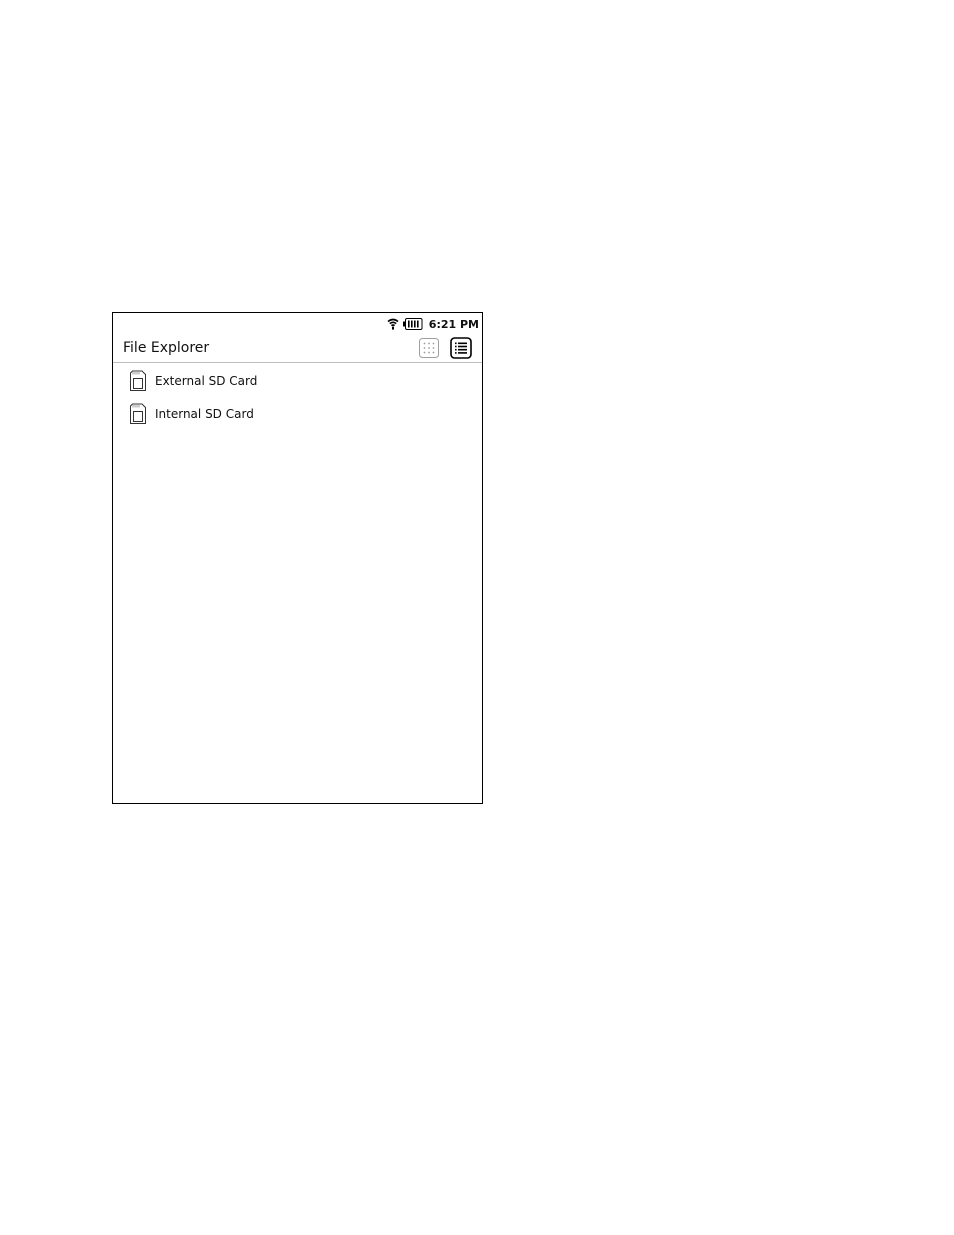 The image size is (954, 1235). Describe the element at coordinates (204, 413) in the screenshot. I see `list-item-label: Internal SD Card` at that location.